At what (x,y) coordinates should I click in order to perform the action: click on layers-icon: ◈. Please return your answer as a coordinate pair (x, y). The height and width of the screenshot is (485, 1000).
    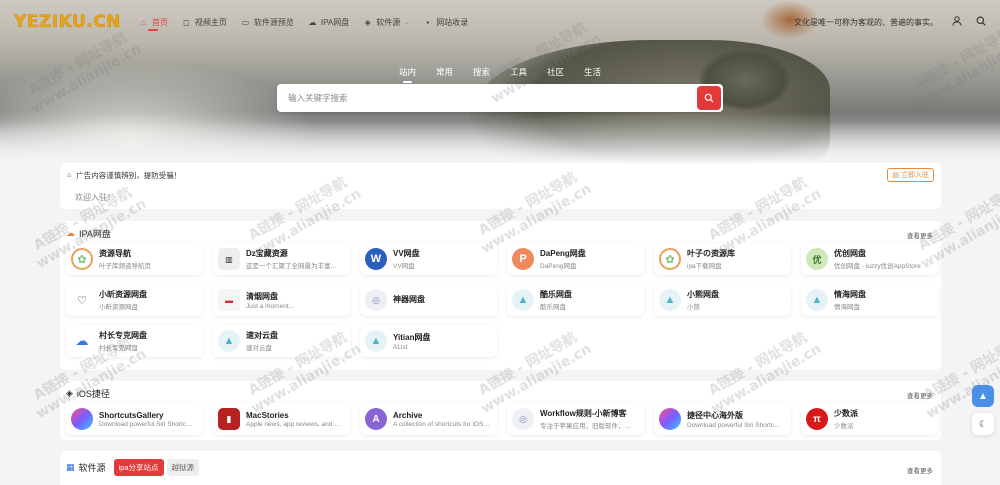
    Looking at the image, I should click on (69, 393).